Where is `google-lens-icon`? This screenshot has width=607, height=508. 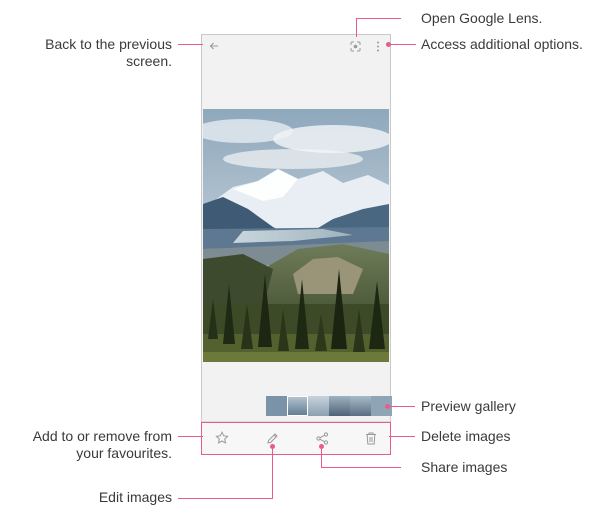
google-lens-icon is located at coordinates (355, 46).